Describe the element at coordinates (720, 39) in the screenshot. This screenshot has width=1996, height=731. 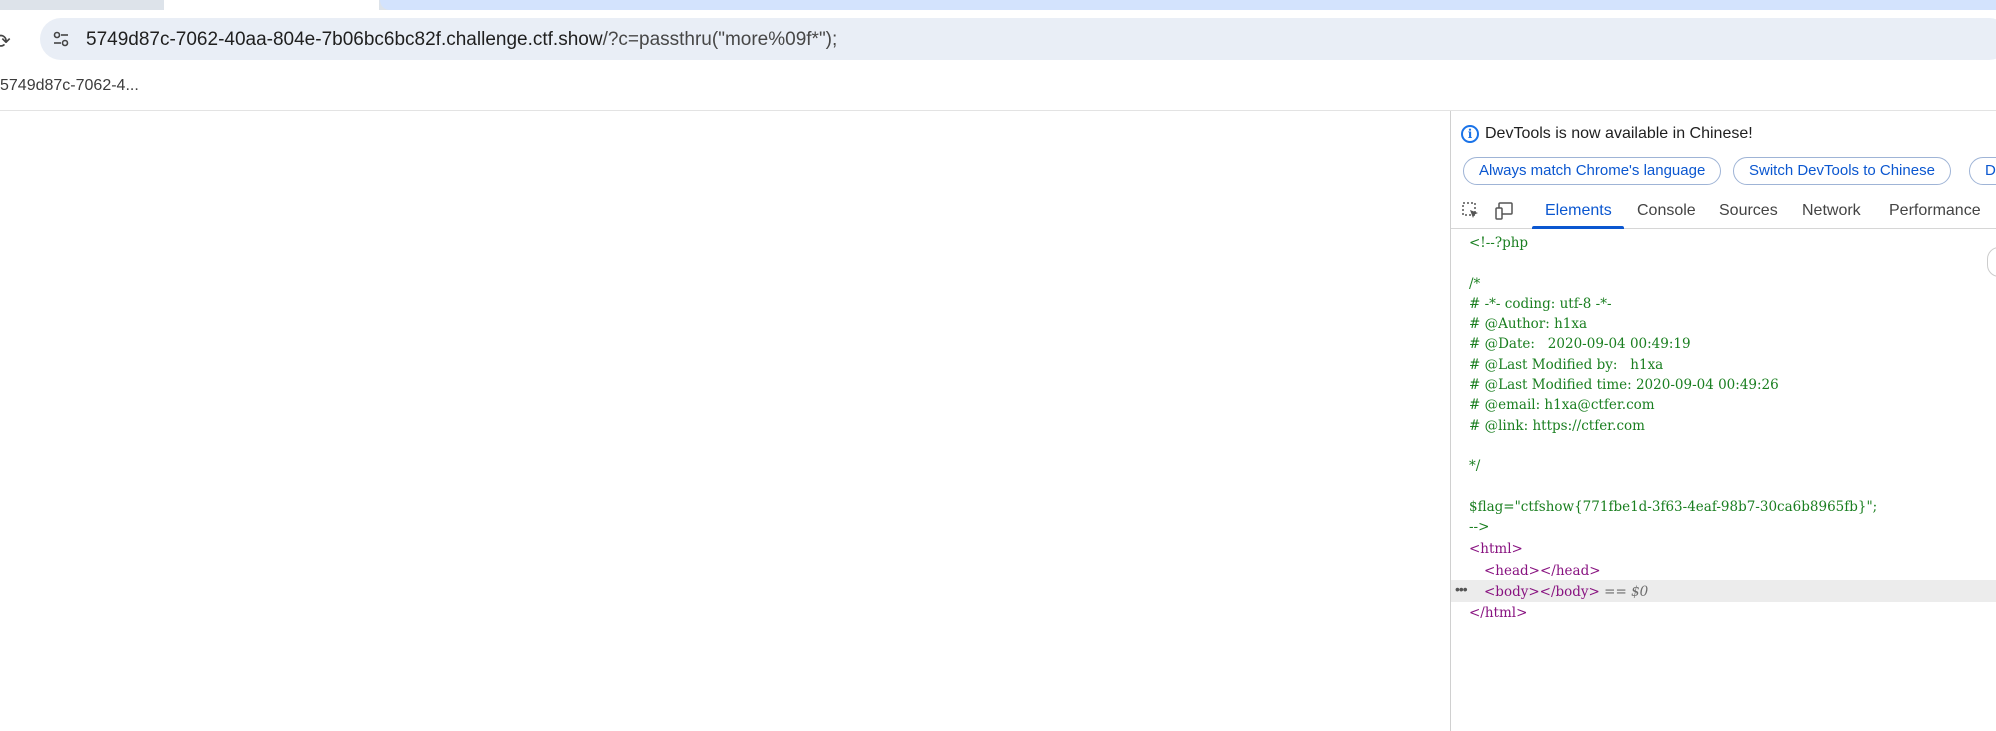
I see `url-path: /?c=passthru("more%09f*");` at that location.